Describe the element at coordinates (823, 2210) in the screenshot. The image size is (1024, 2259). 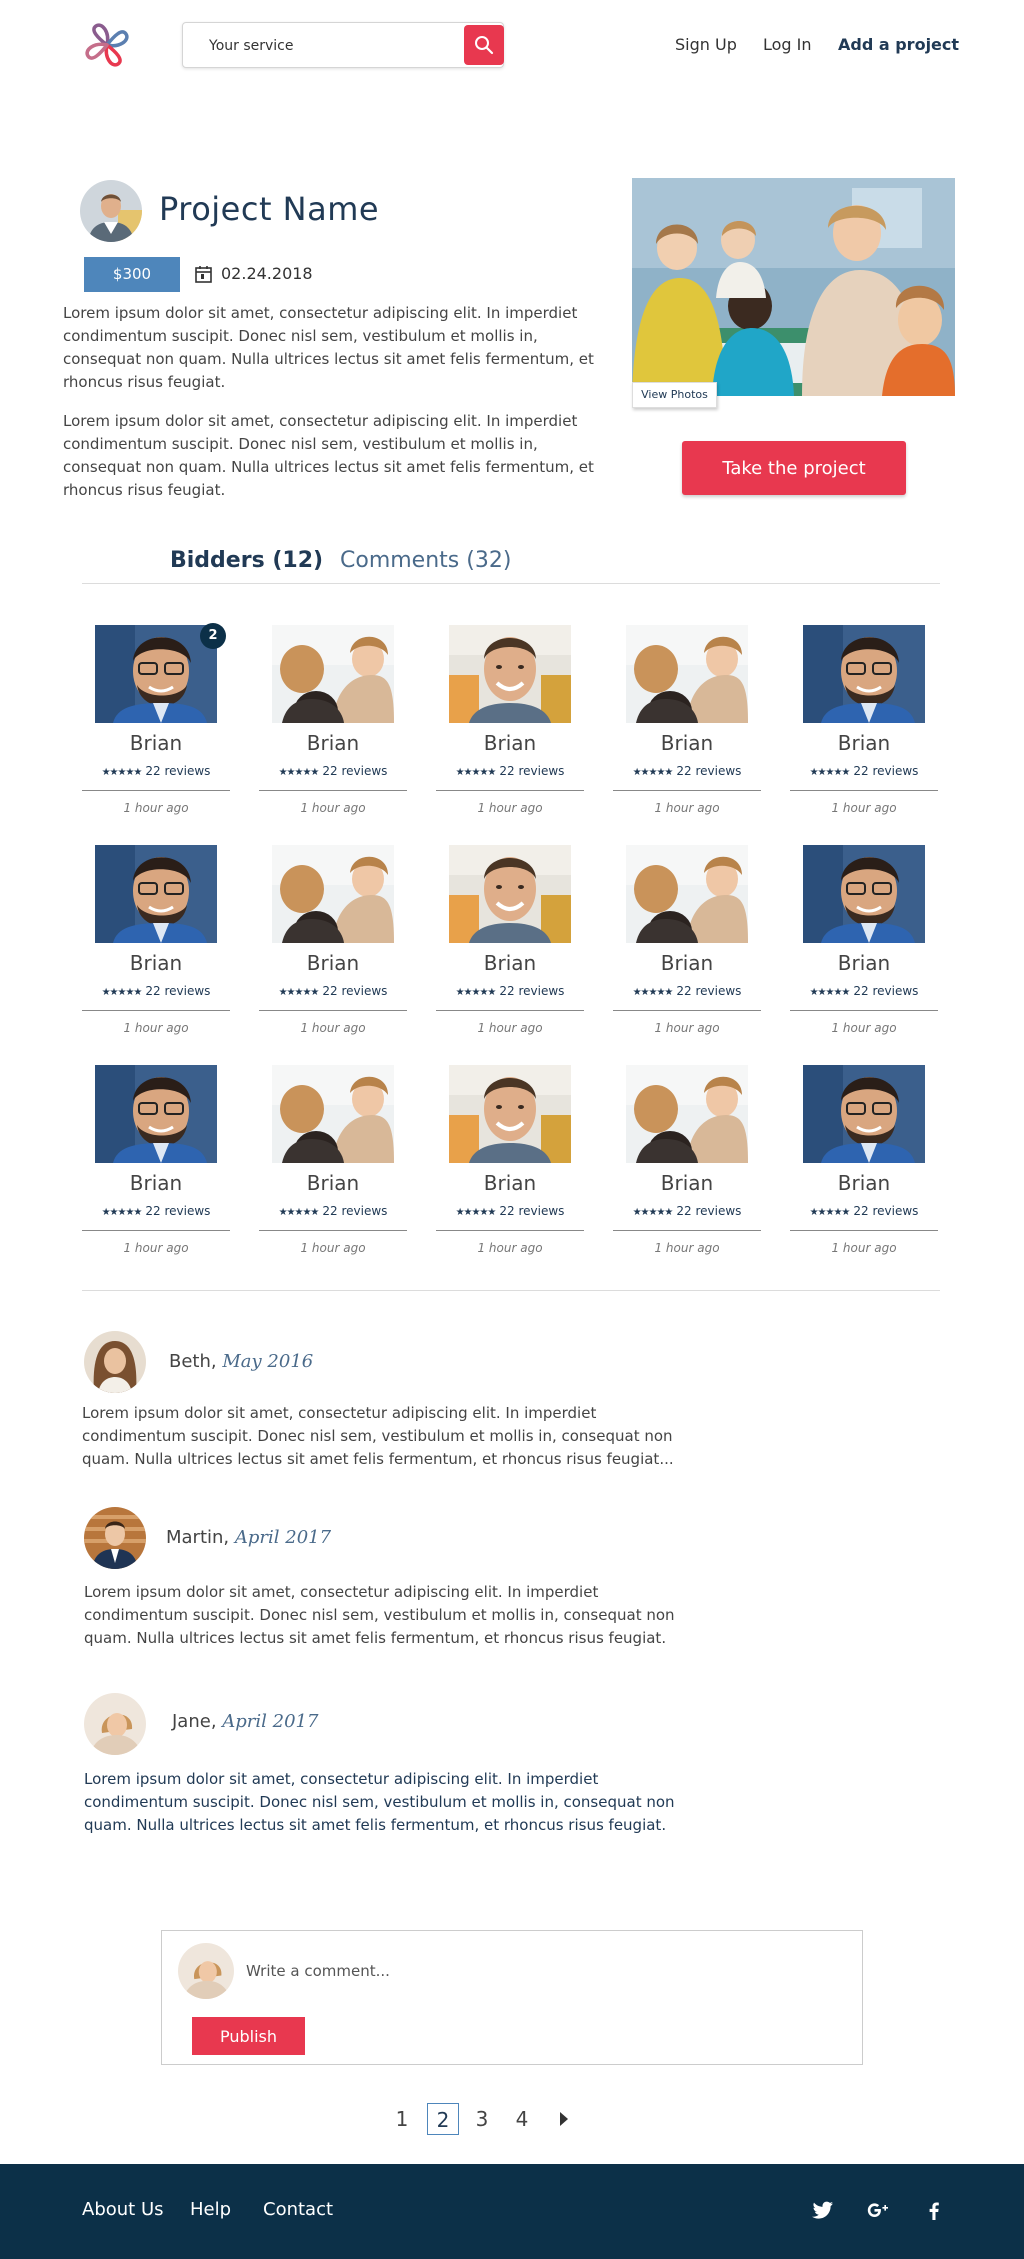
I see `twitter-icon` at that location.